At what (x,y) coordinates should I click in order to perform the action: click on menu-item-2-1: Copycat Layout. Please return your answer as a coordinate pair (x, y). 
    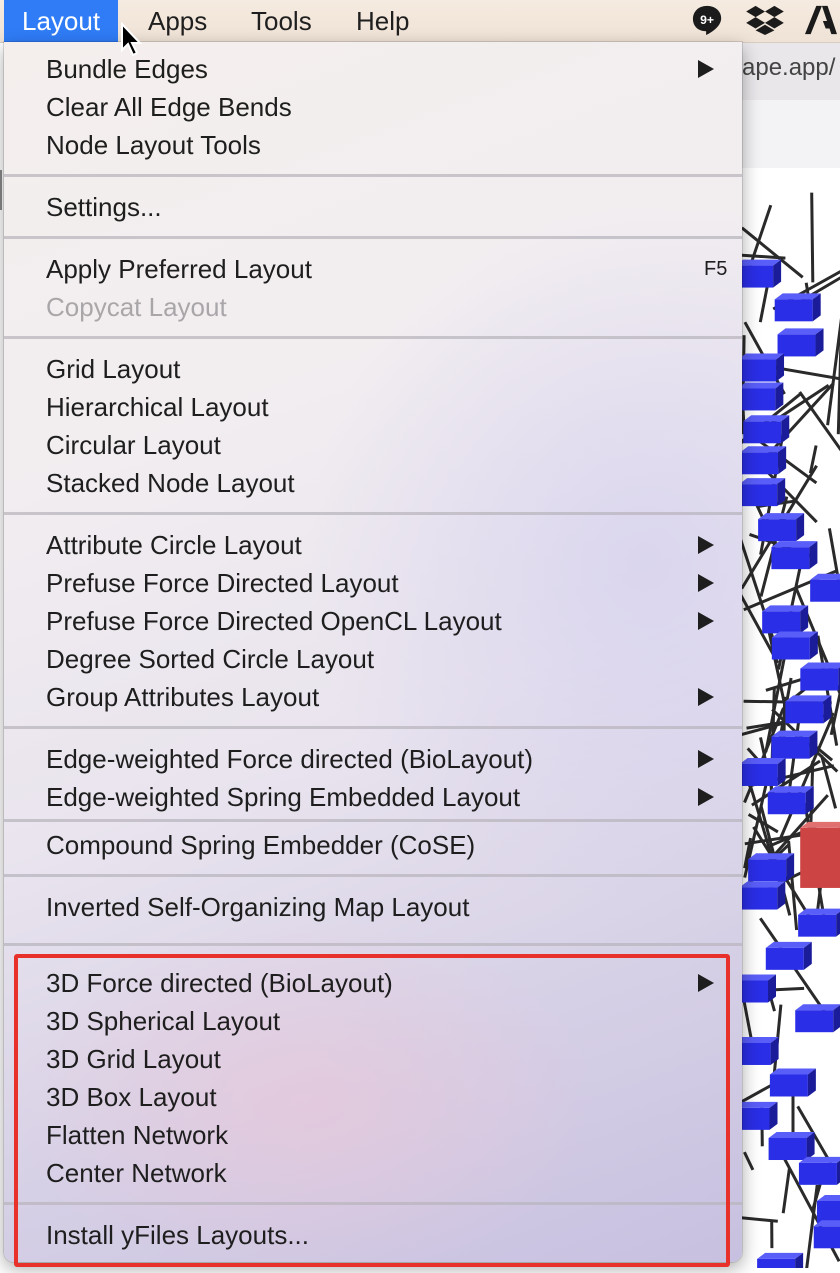
    Looking at the image, I should click on (373, 307).